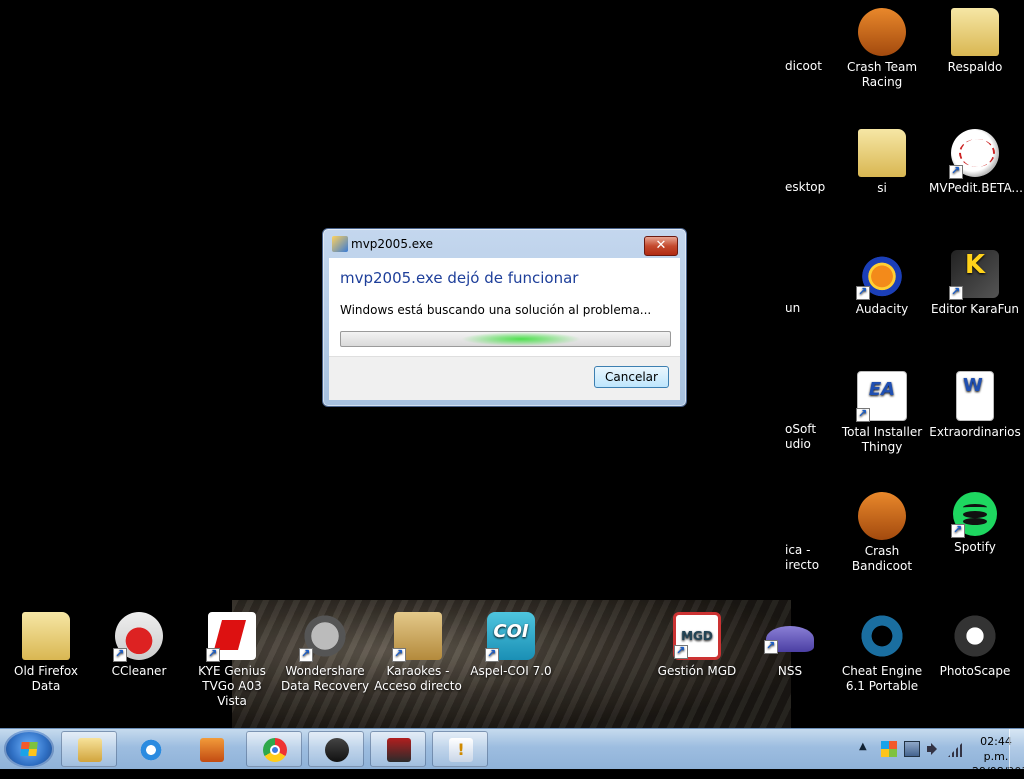 The width and height of the screenshot is (1024, 779). What do you see at coordinates (631, 377) in the screenshot?
I see `cancel-button: Cancelar` at bounding box center [631, 377].